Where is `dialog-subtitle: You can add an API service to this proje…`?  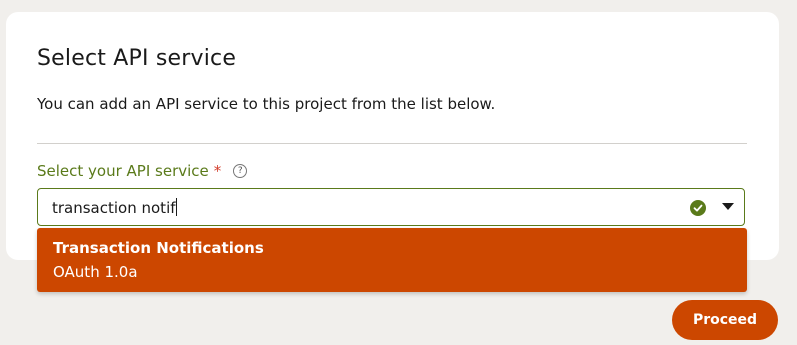 dialog-subtitle: You can add an API service to this proje… is located at coordinates (266, 104).